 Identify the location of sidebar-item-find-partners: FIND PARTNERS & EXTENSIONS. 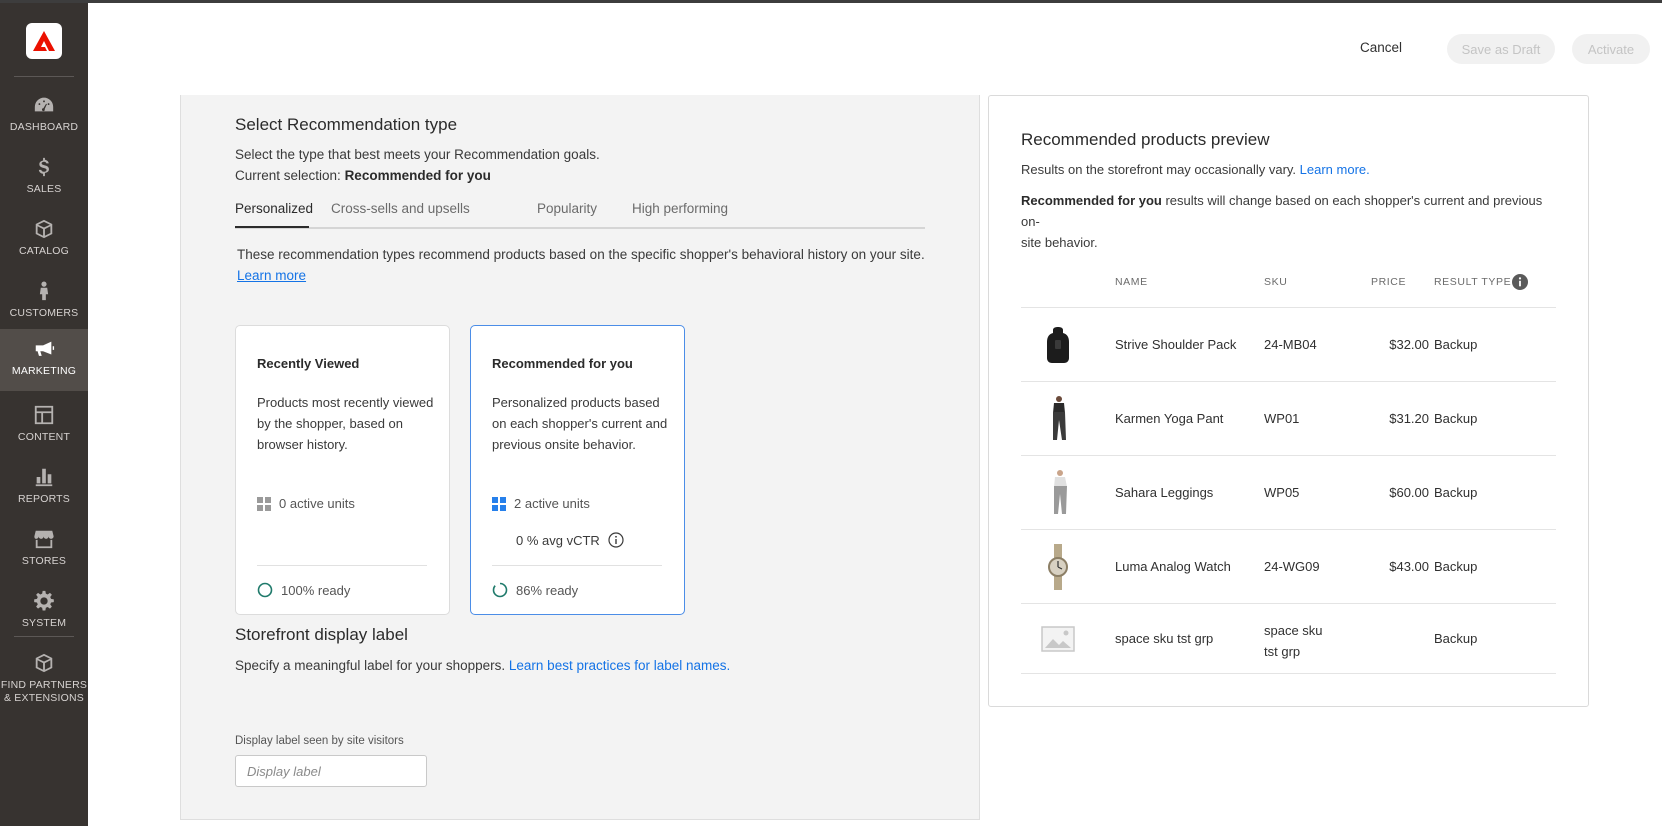
(44, 676).